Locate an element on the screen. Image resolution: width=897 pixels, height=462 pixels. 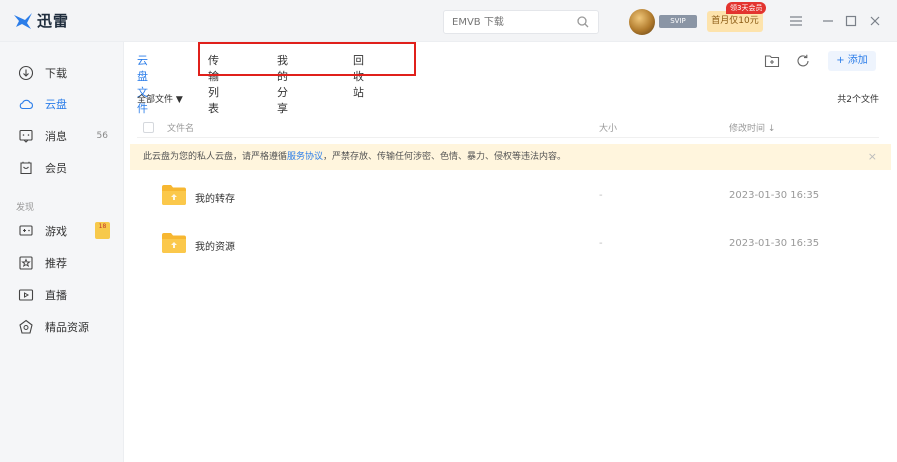
table-header: 文件名 大小 修改时间 ↓ is located at coordinates (508, 127).